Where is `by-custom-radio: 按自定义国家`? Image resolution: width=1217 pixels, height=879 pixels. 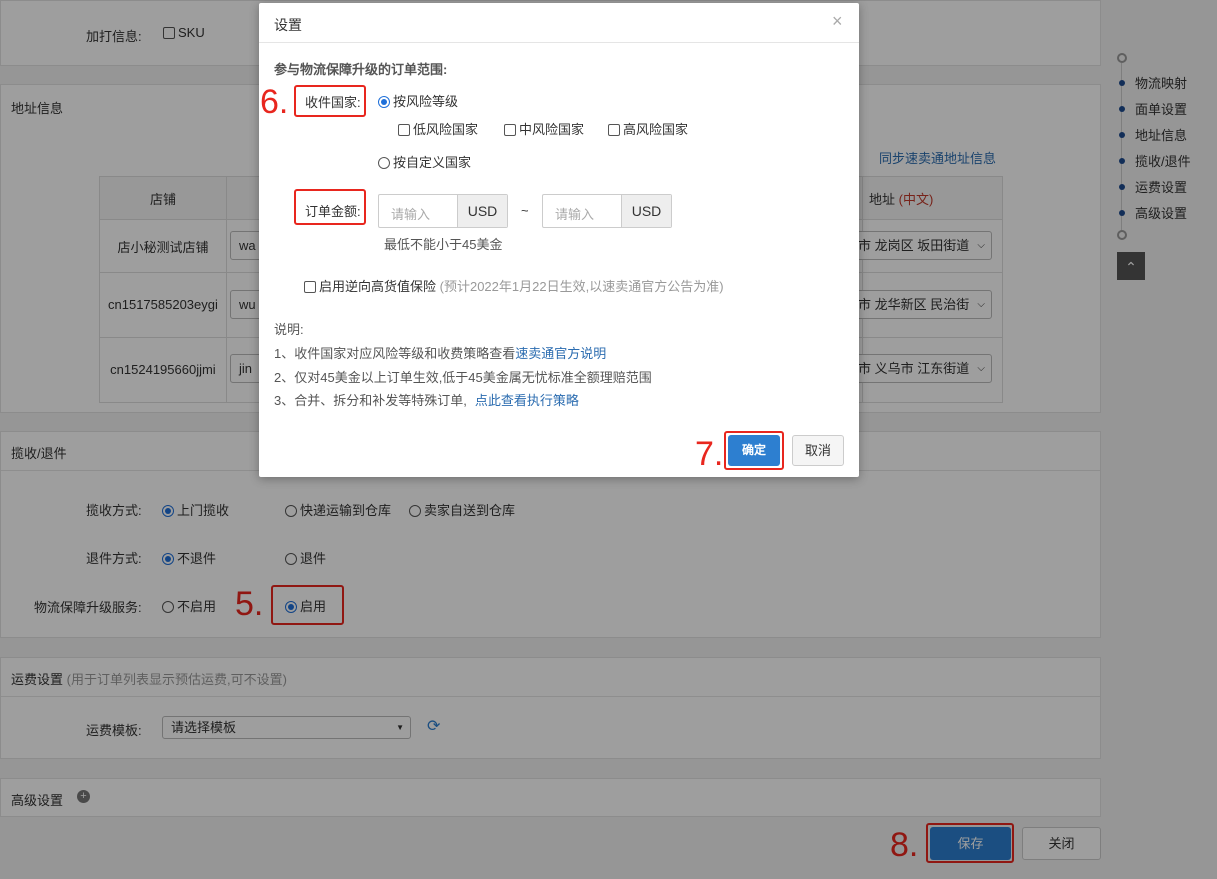
by-custom-radio: 按自定义国家 is located at coordinates (424, 161).